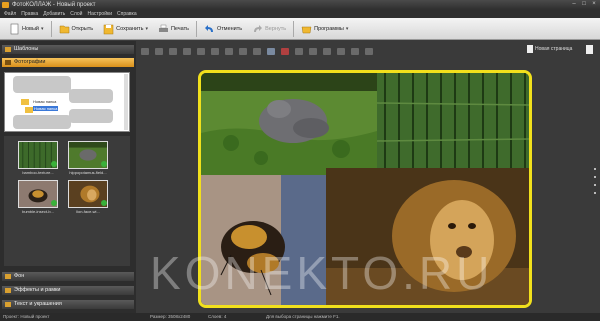 The width and height of the screenshot is (600, 321). What do you see at coordinates (215, 51) in the screenshot?
I see `align-center-icon` at bounding box center [215, 51].